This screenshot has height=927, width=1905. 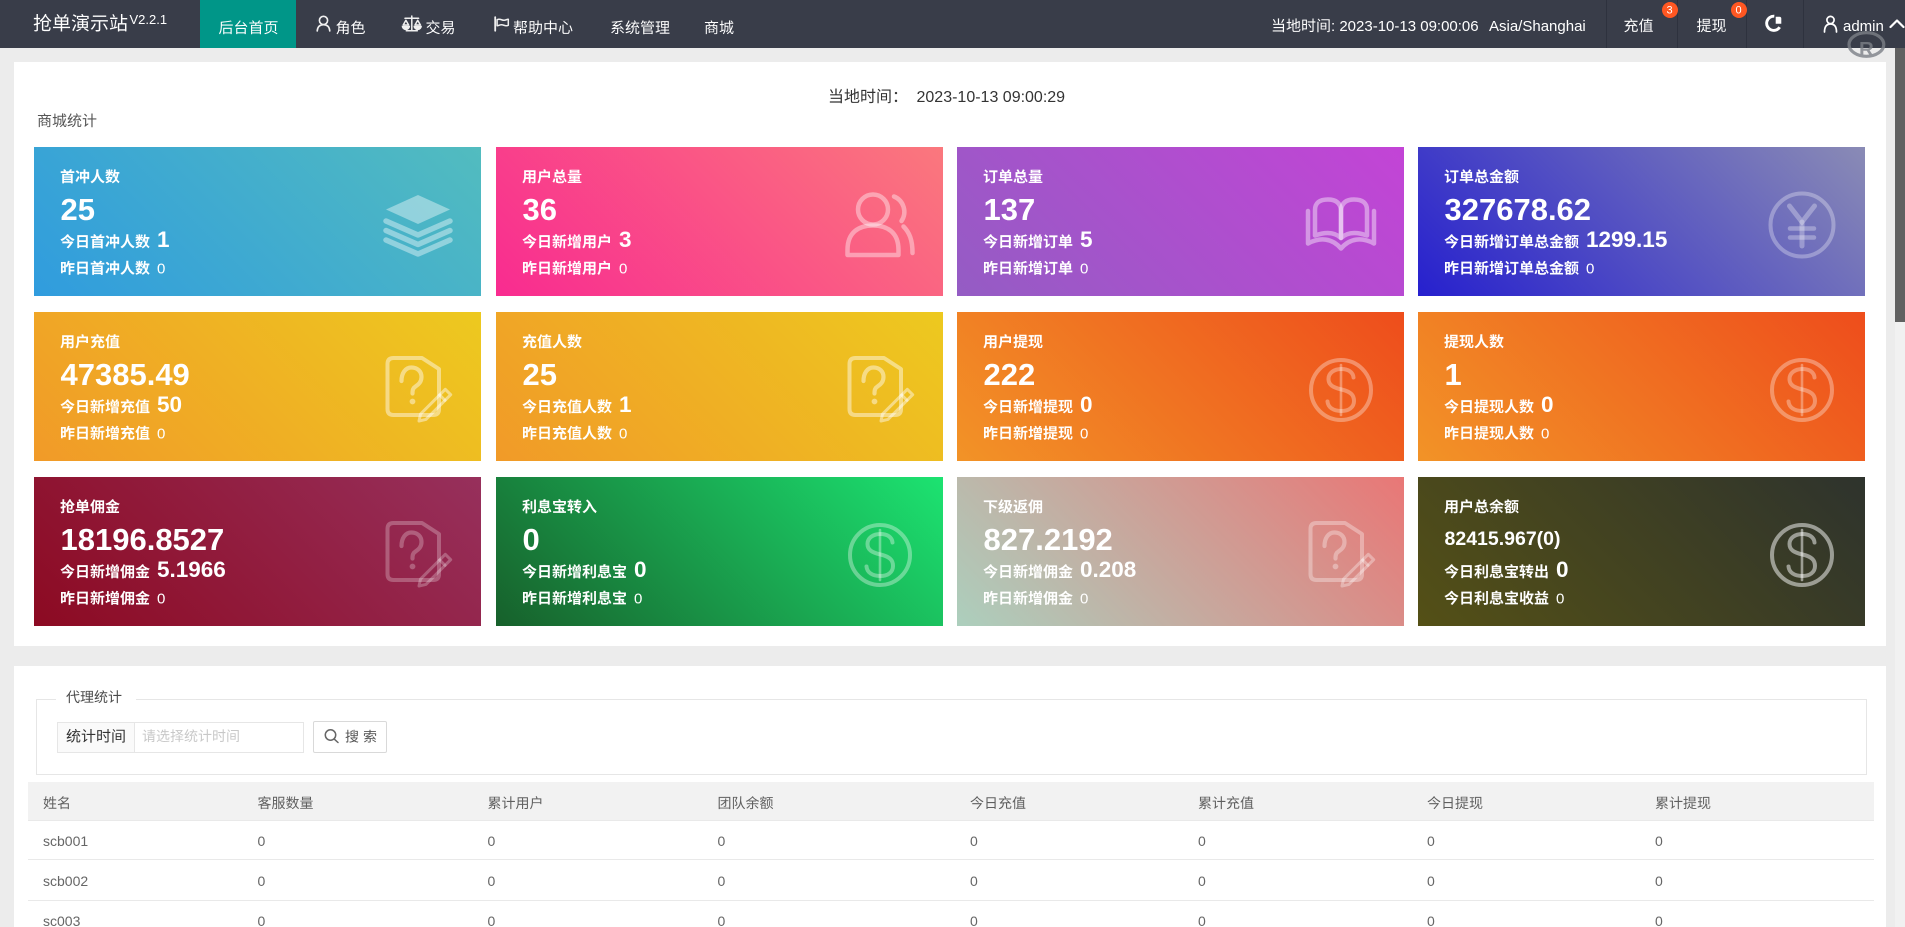 I want to click on svg-text: 137, so click(x=1010, y=209).